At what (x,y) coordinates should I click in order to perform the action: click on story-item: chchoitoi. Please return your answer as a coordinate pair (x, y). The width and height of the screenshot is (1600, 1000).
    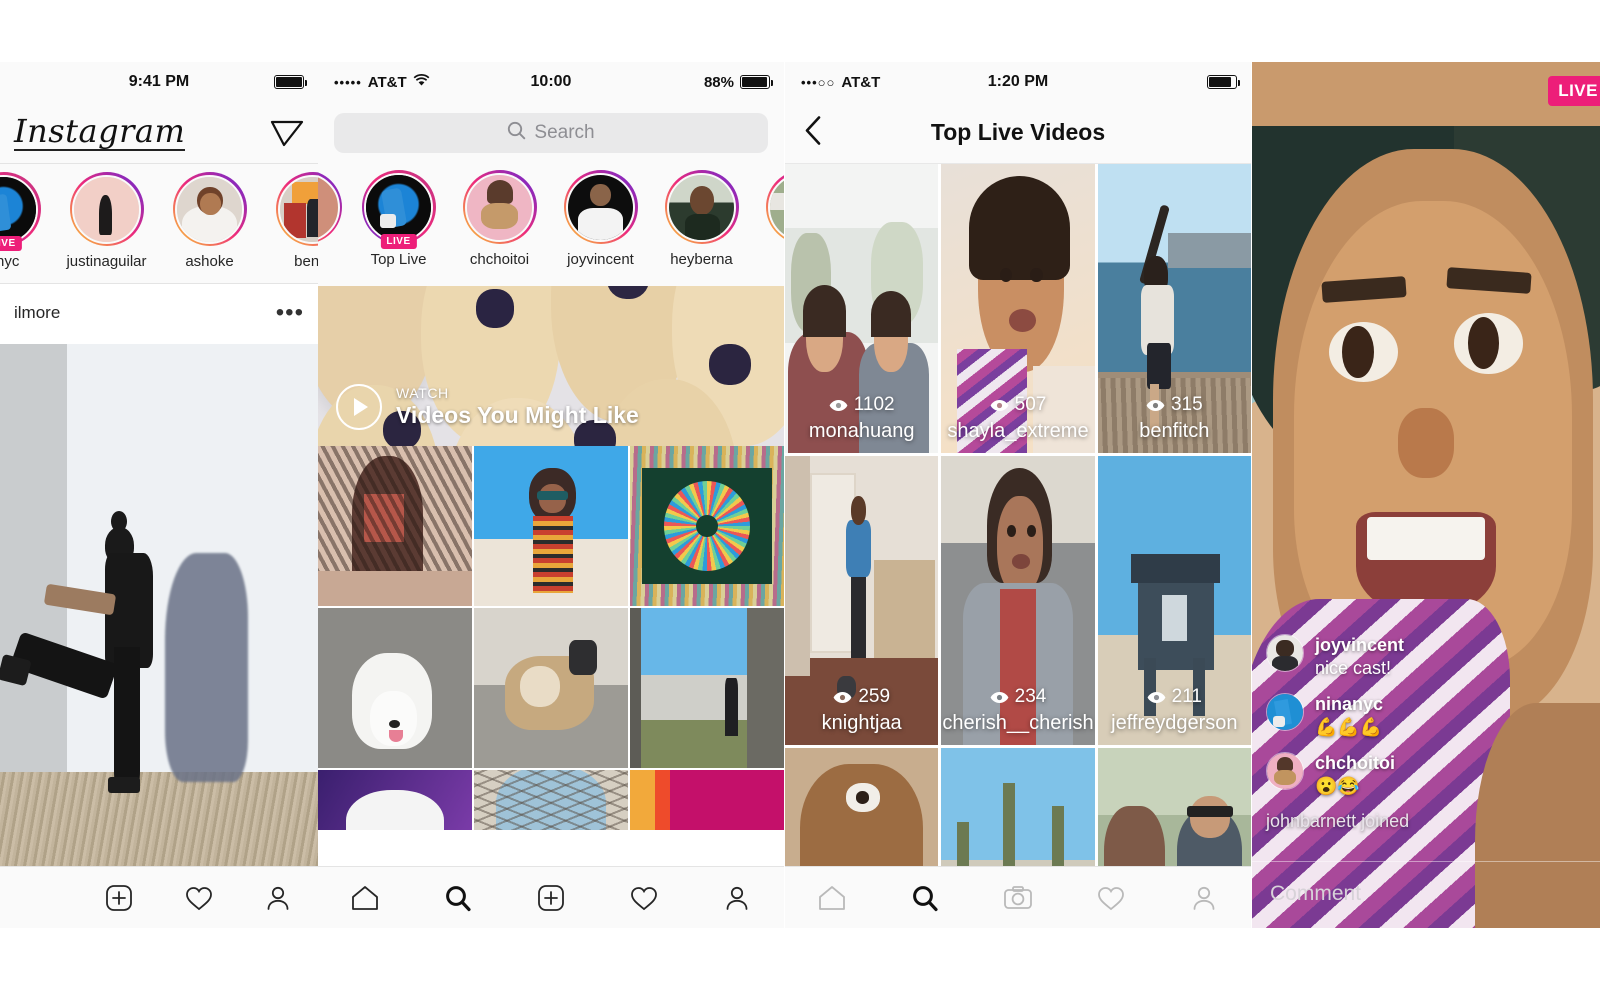
    Looking at the image, I should click on (499, 219).